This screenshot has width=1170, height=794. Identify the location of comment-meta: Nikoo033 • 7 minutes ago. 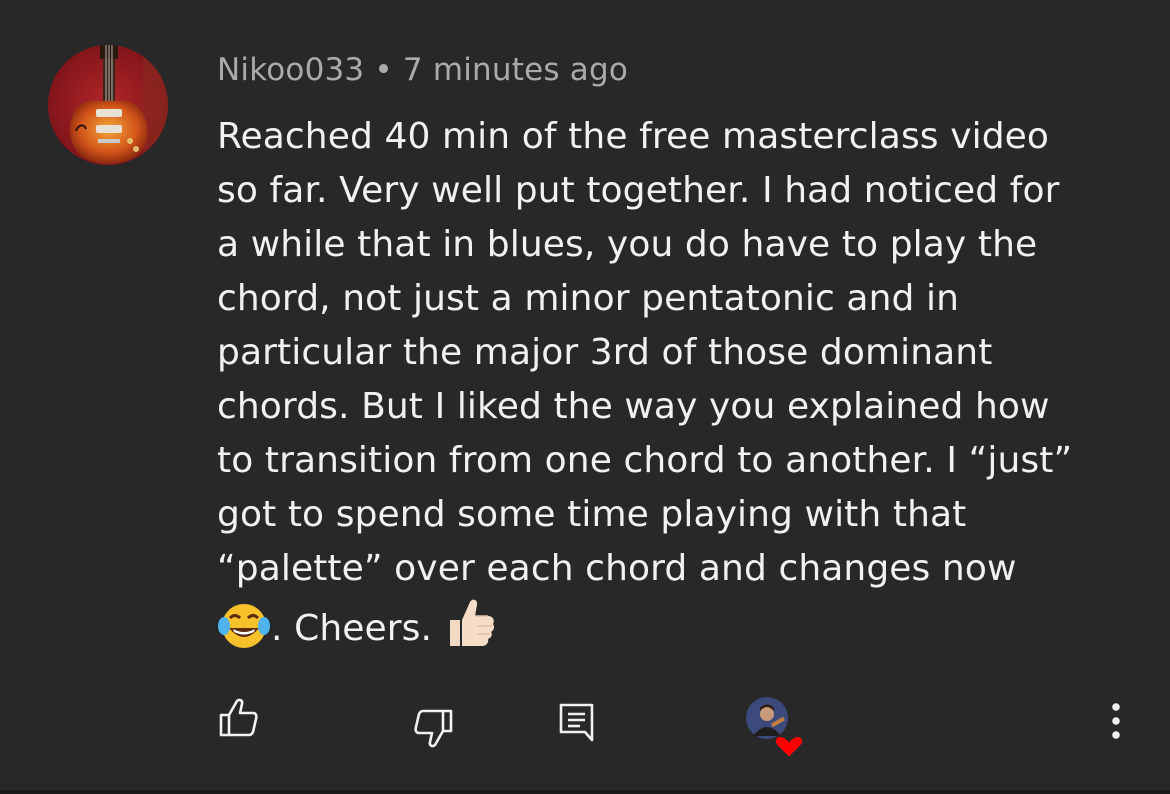
(422, 70).